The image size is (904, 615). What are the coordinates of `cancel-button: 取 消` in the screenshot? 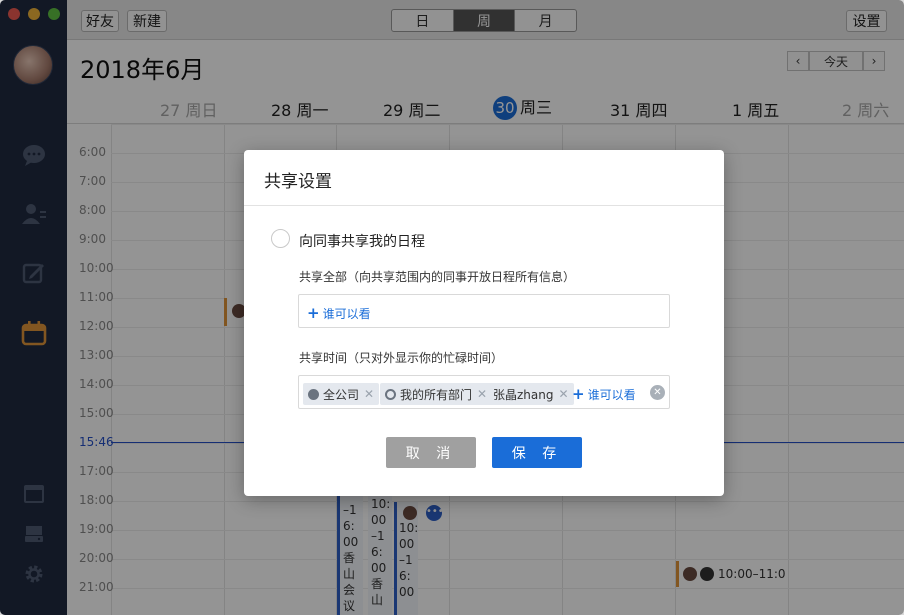 It's located at (431, 452).